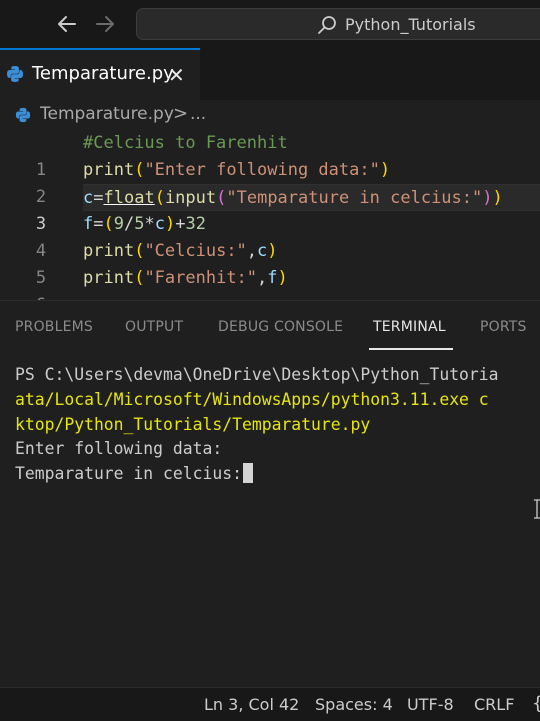  Describe the element at coordinates (409, 327) in the screenshot. I see `tab-terminal: TERMINAL` at that location.